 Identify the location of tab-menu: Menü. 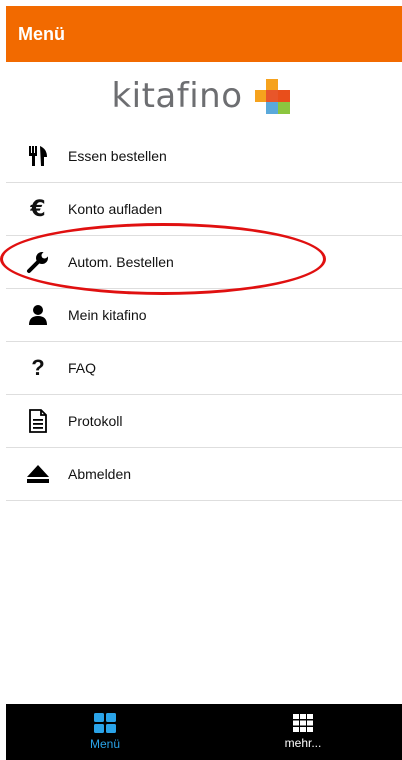
(105, 732).